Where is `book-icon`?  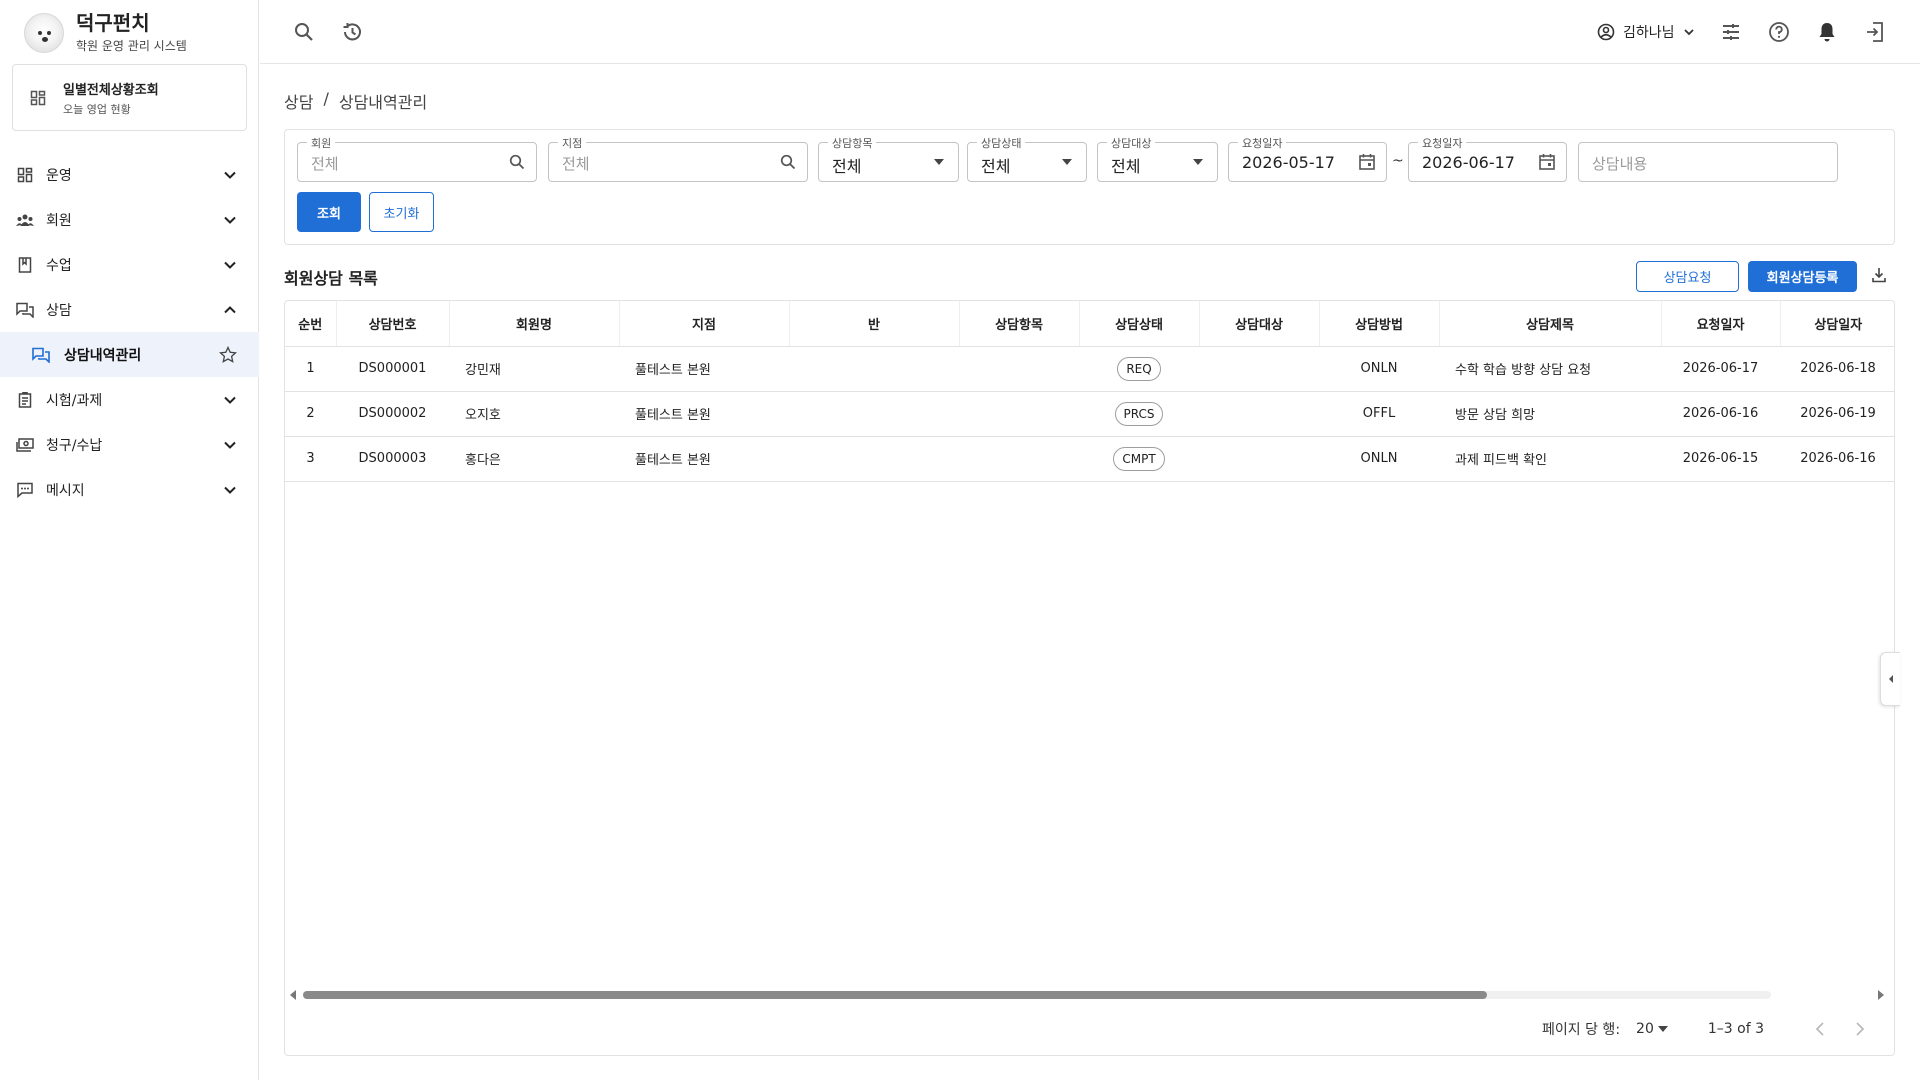
book-icon is located at coordinates (25, 265).